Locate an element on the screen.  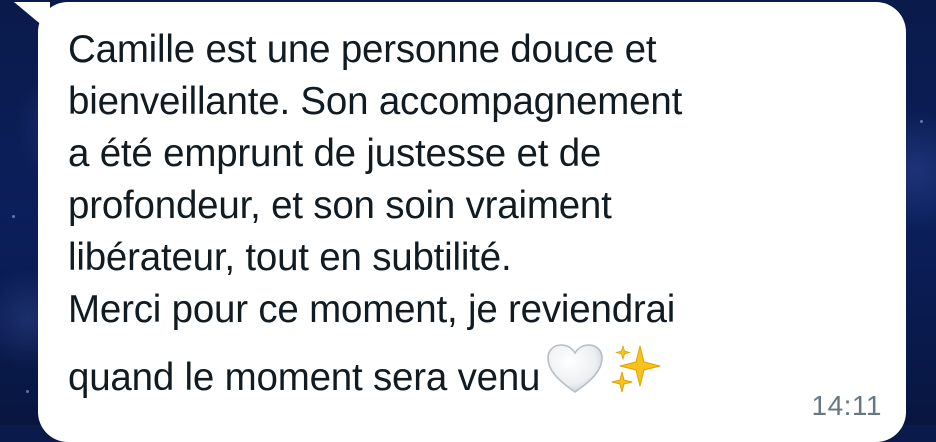
message-line: profondeur, et son soin vraiment is located at coordinates (340, 205).